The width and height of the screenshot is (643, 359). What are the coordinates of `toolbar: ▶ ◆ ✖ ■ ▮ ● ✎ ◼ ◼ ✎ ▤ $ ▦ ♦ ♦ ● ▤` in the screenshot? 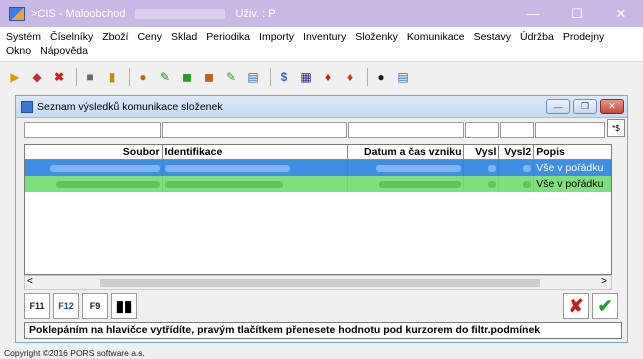 It's located at (321, 76).